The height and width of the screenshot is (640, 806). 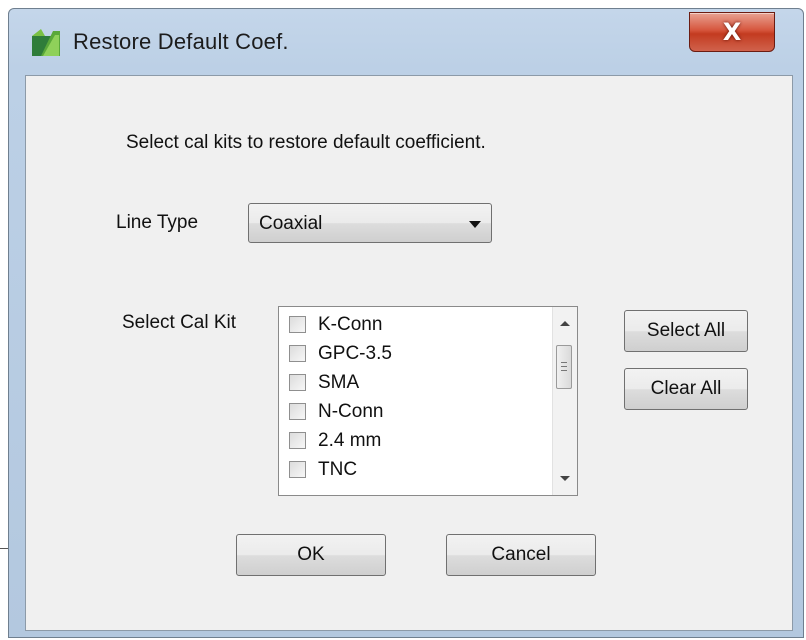 I want to click on list-item-k-conn: K-Conn, so click(x=414, y=324).